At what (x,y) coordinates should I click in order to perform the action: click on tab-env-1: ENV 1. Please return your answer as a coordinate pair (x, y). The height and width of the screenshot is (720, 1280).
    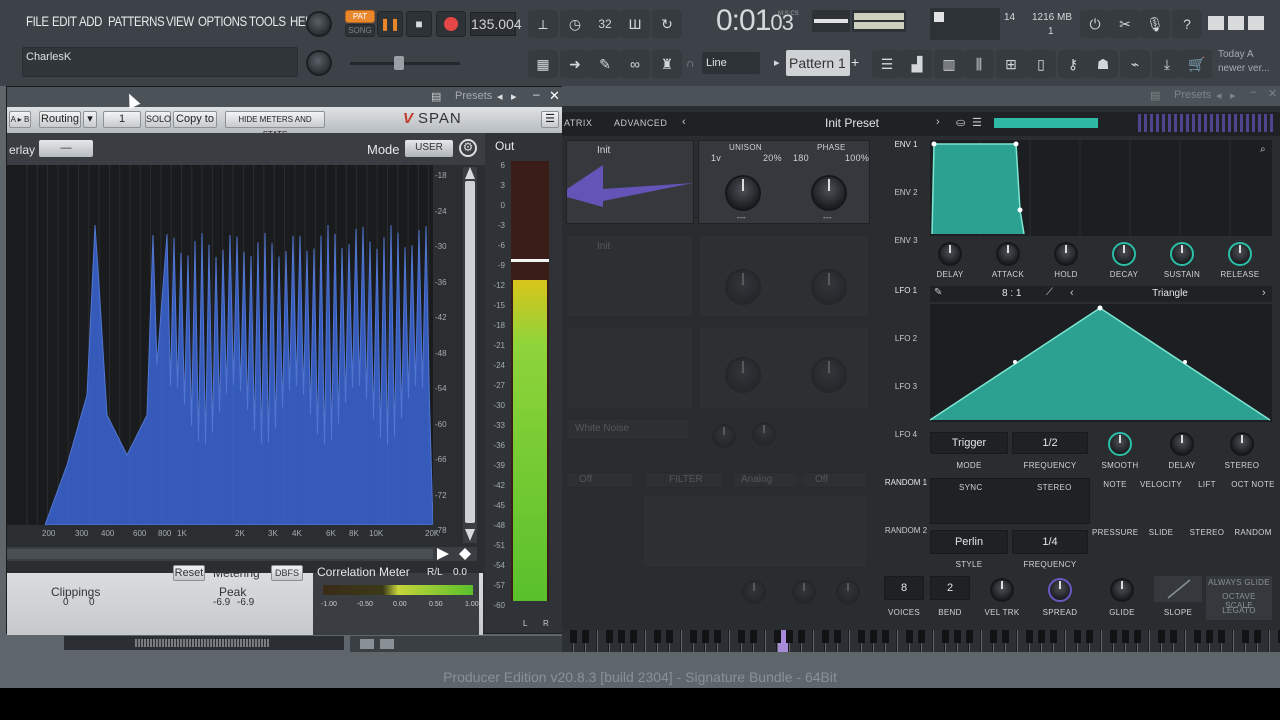
    Looking at the image, I should click on (906, 144).